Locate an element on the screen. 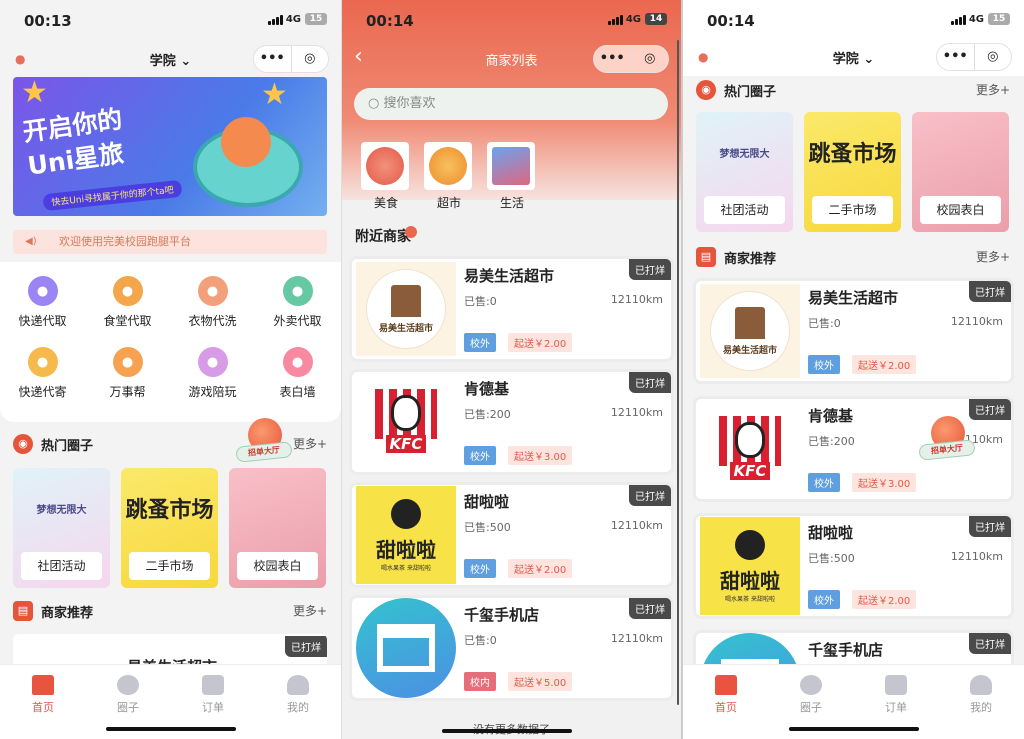 The image size is (1024, 739). merchant-card: KFC 肯德基 已售:200 12110km 校外 起送￥3.00 已打烊 is located at coordinates (511, 422).